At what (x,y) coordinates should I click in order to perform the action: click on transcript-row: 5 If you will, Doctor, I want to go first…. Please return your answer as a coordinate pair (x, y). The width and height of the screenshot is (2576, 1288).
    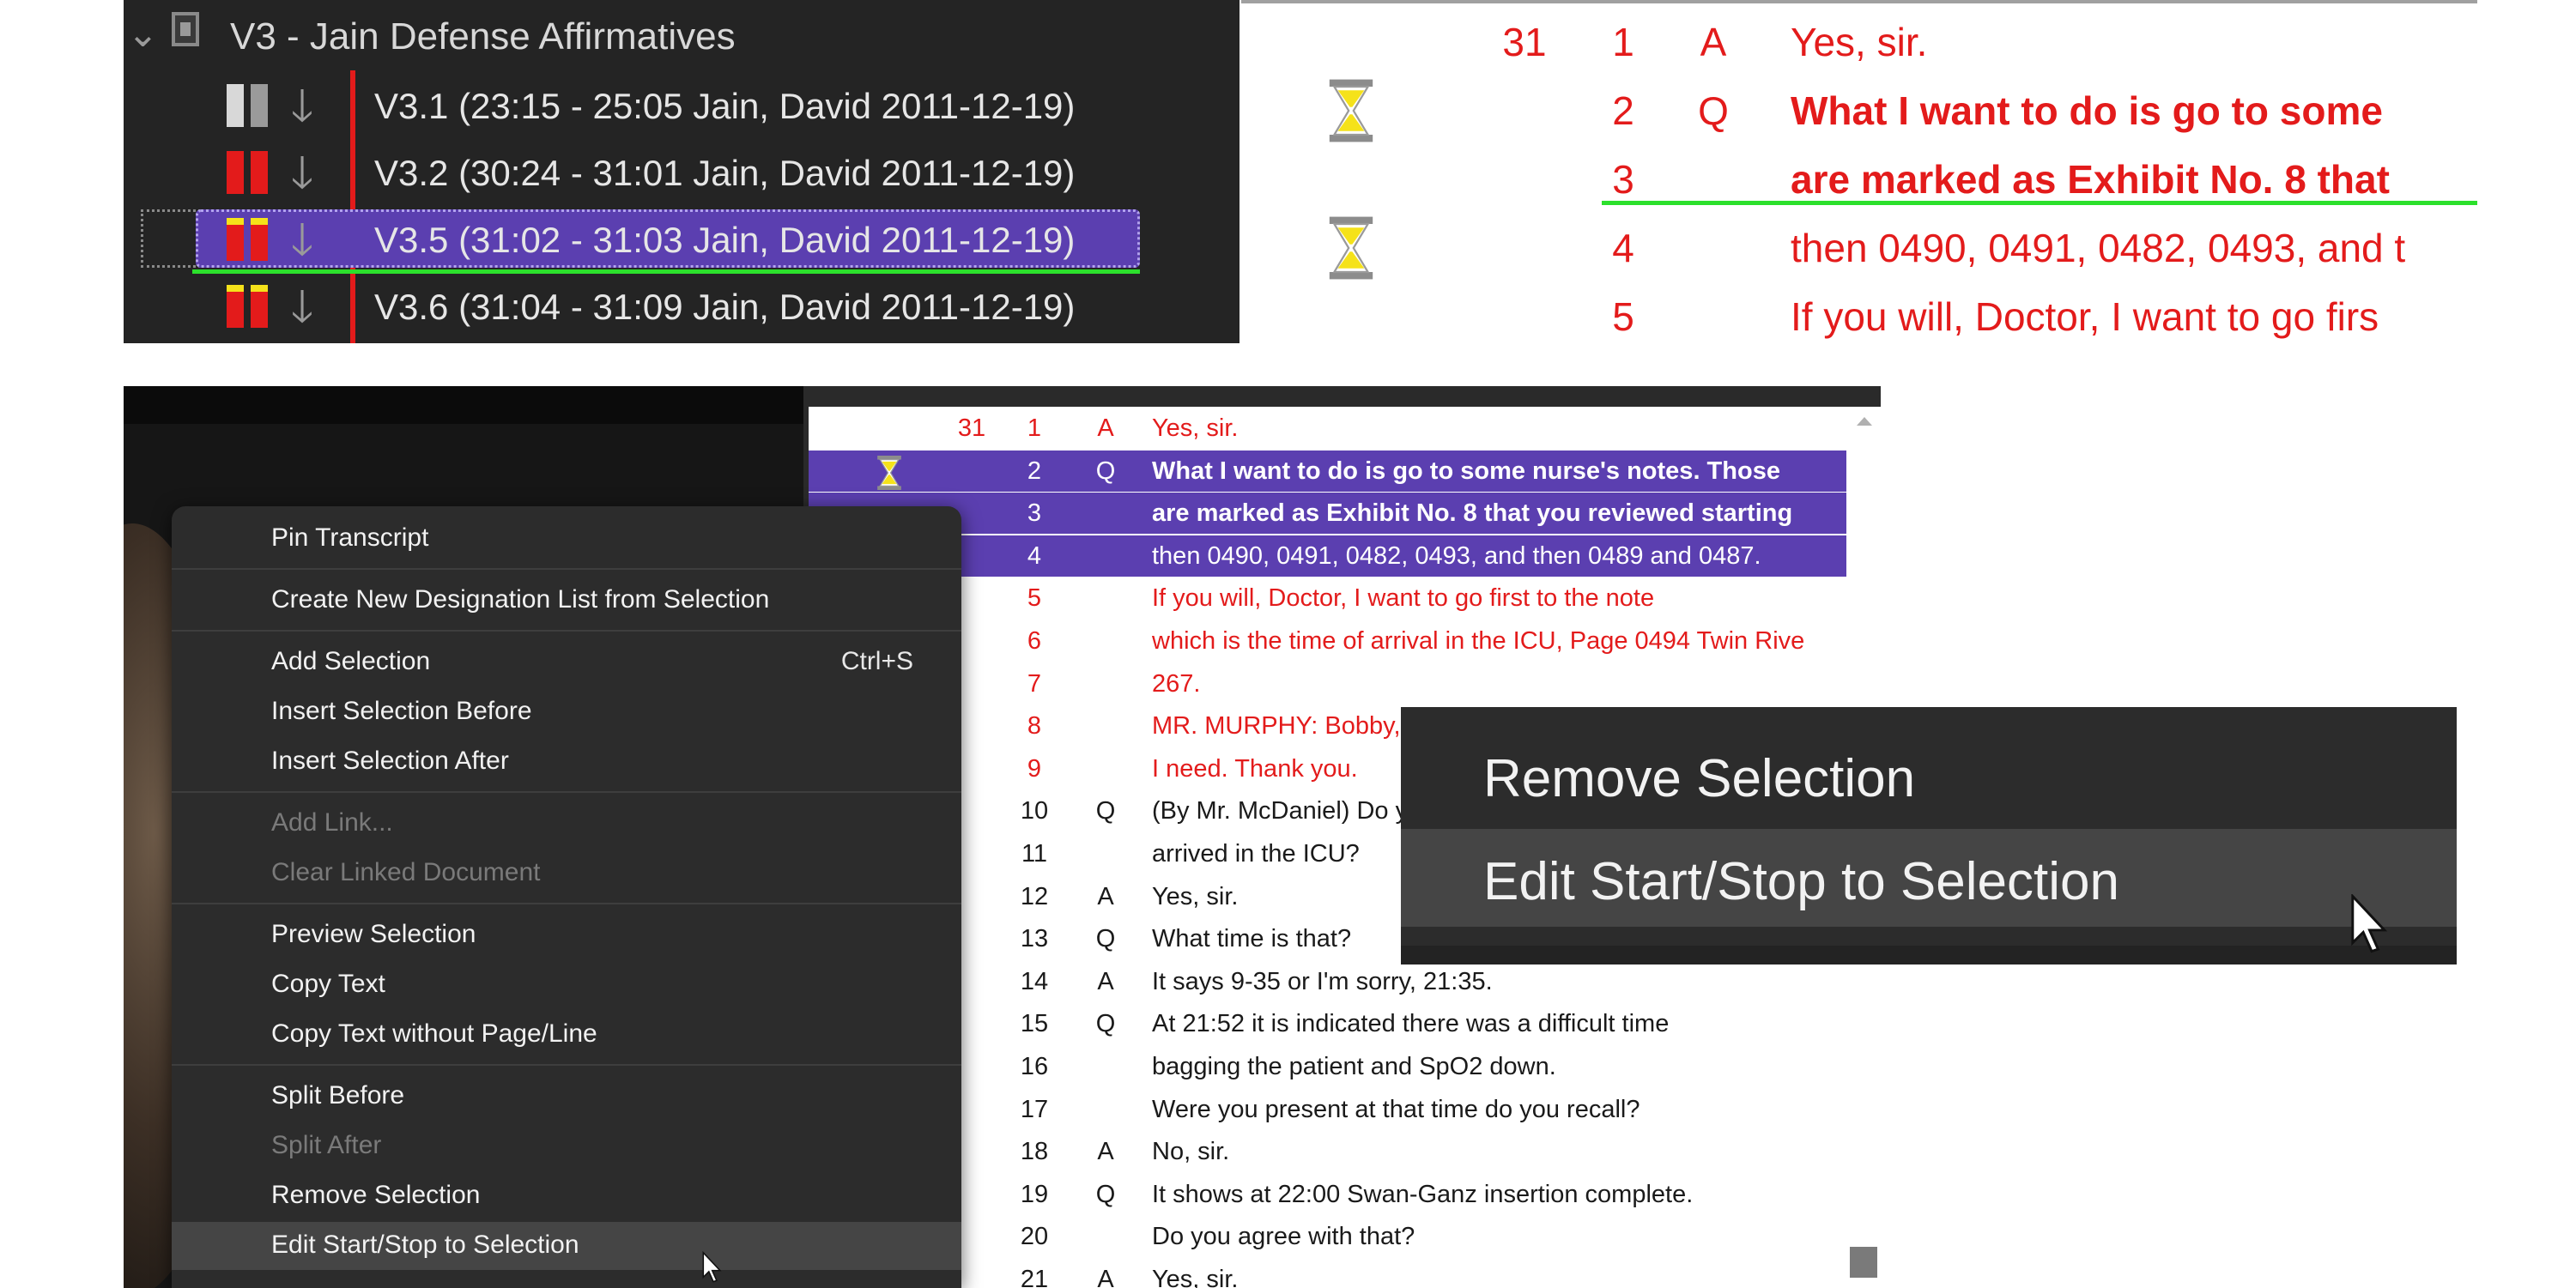
    Looking at the image, I should click on (1330, 598).